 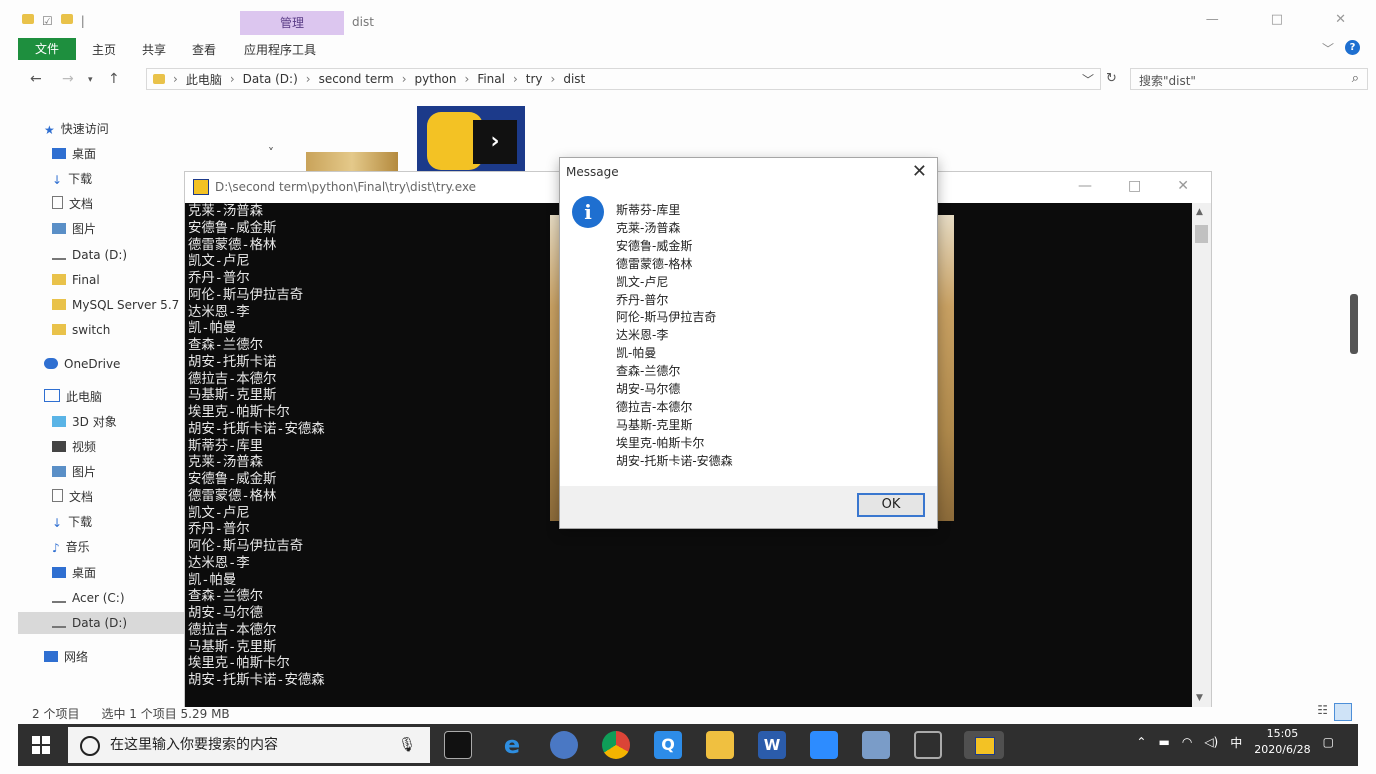 What do you see at coordinates (47, 21) in the screenshot?
I see `properties-icon: ☑` at bounding box center [47, 21].